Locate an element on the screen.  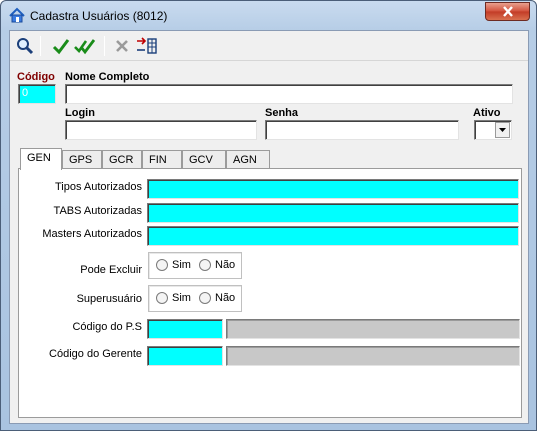
search-icon is located at coordinates (25, 46).